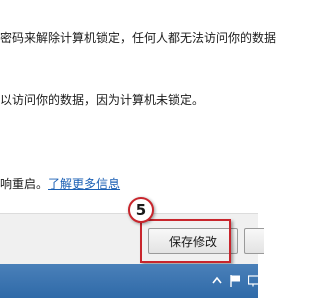  What do you see at coordinates (102, 100) in the screenshot?
I see `description-line-2: 以访问你的数据，因为计算机未锁定。` at bounding box center [102, 100].